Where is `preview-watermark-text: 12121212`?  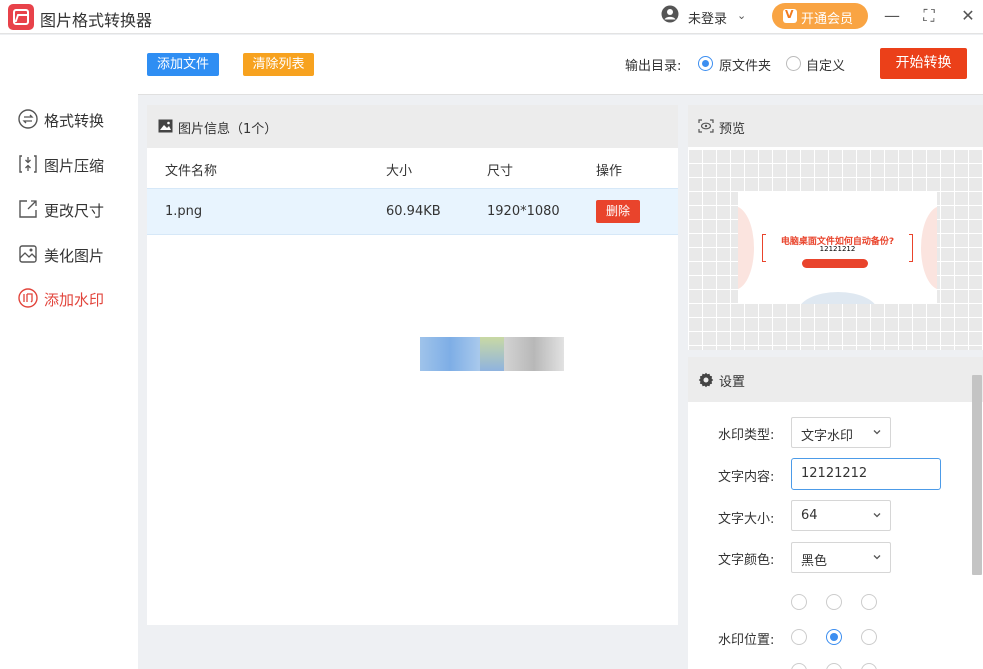 preview-watermark-text: 12121212 is located at coordinates (837, 249).